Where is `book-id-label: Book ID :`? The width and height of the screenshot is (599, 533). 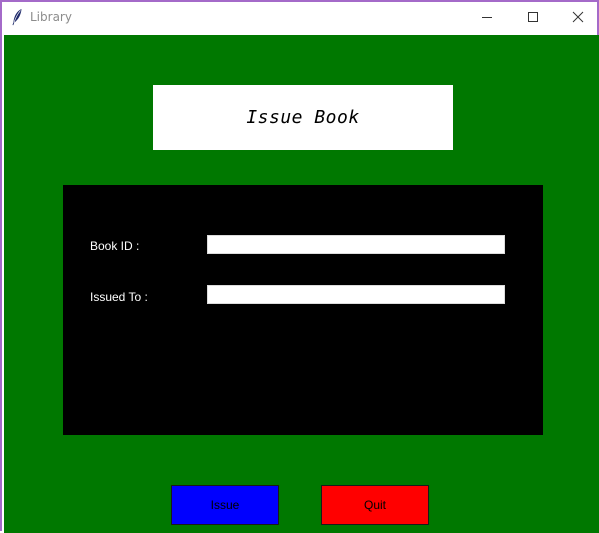 book-id-label: Book ID : is located at coordinates (115, 246).